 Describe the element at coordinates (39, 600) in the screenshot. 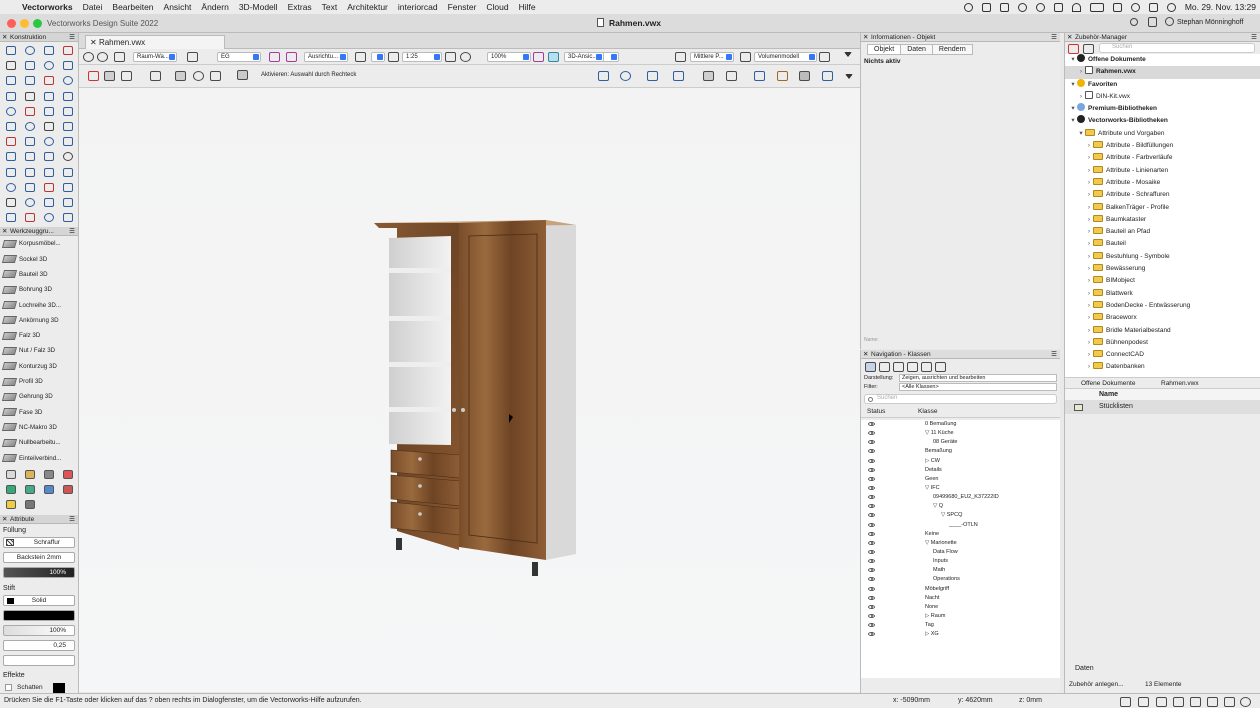

I see `pen-type-select: Solid` at that location.